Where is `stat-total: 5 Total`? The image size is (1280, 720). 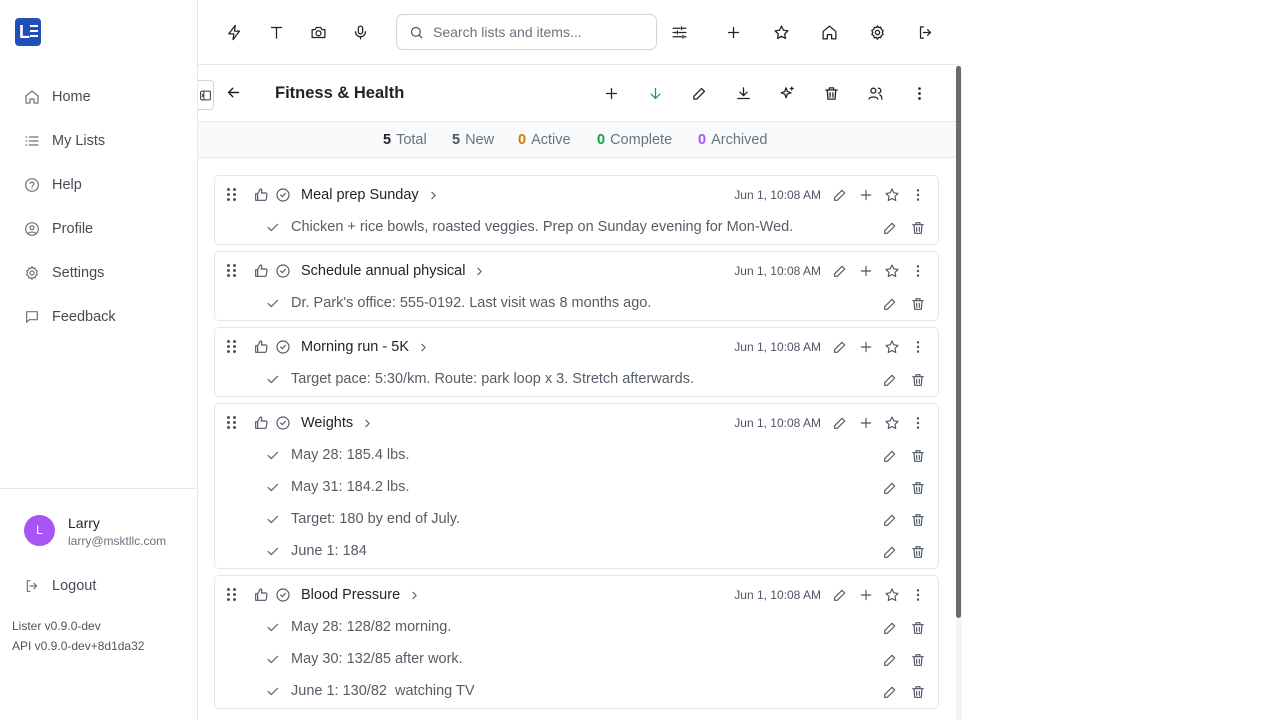 stat-total: 5 Total is located at coordinates (405, 140).